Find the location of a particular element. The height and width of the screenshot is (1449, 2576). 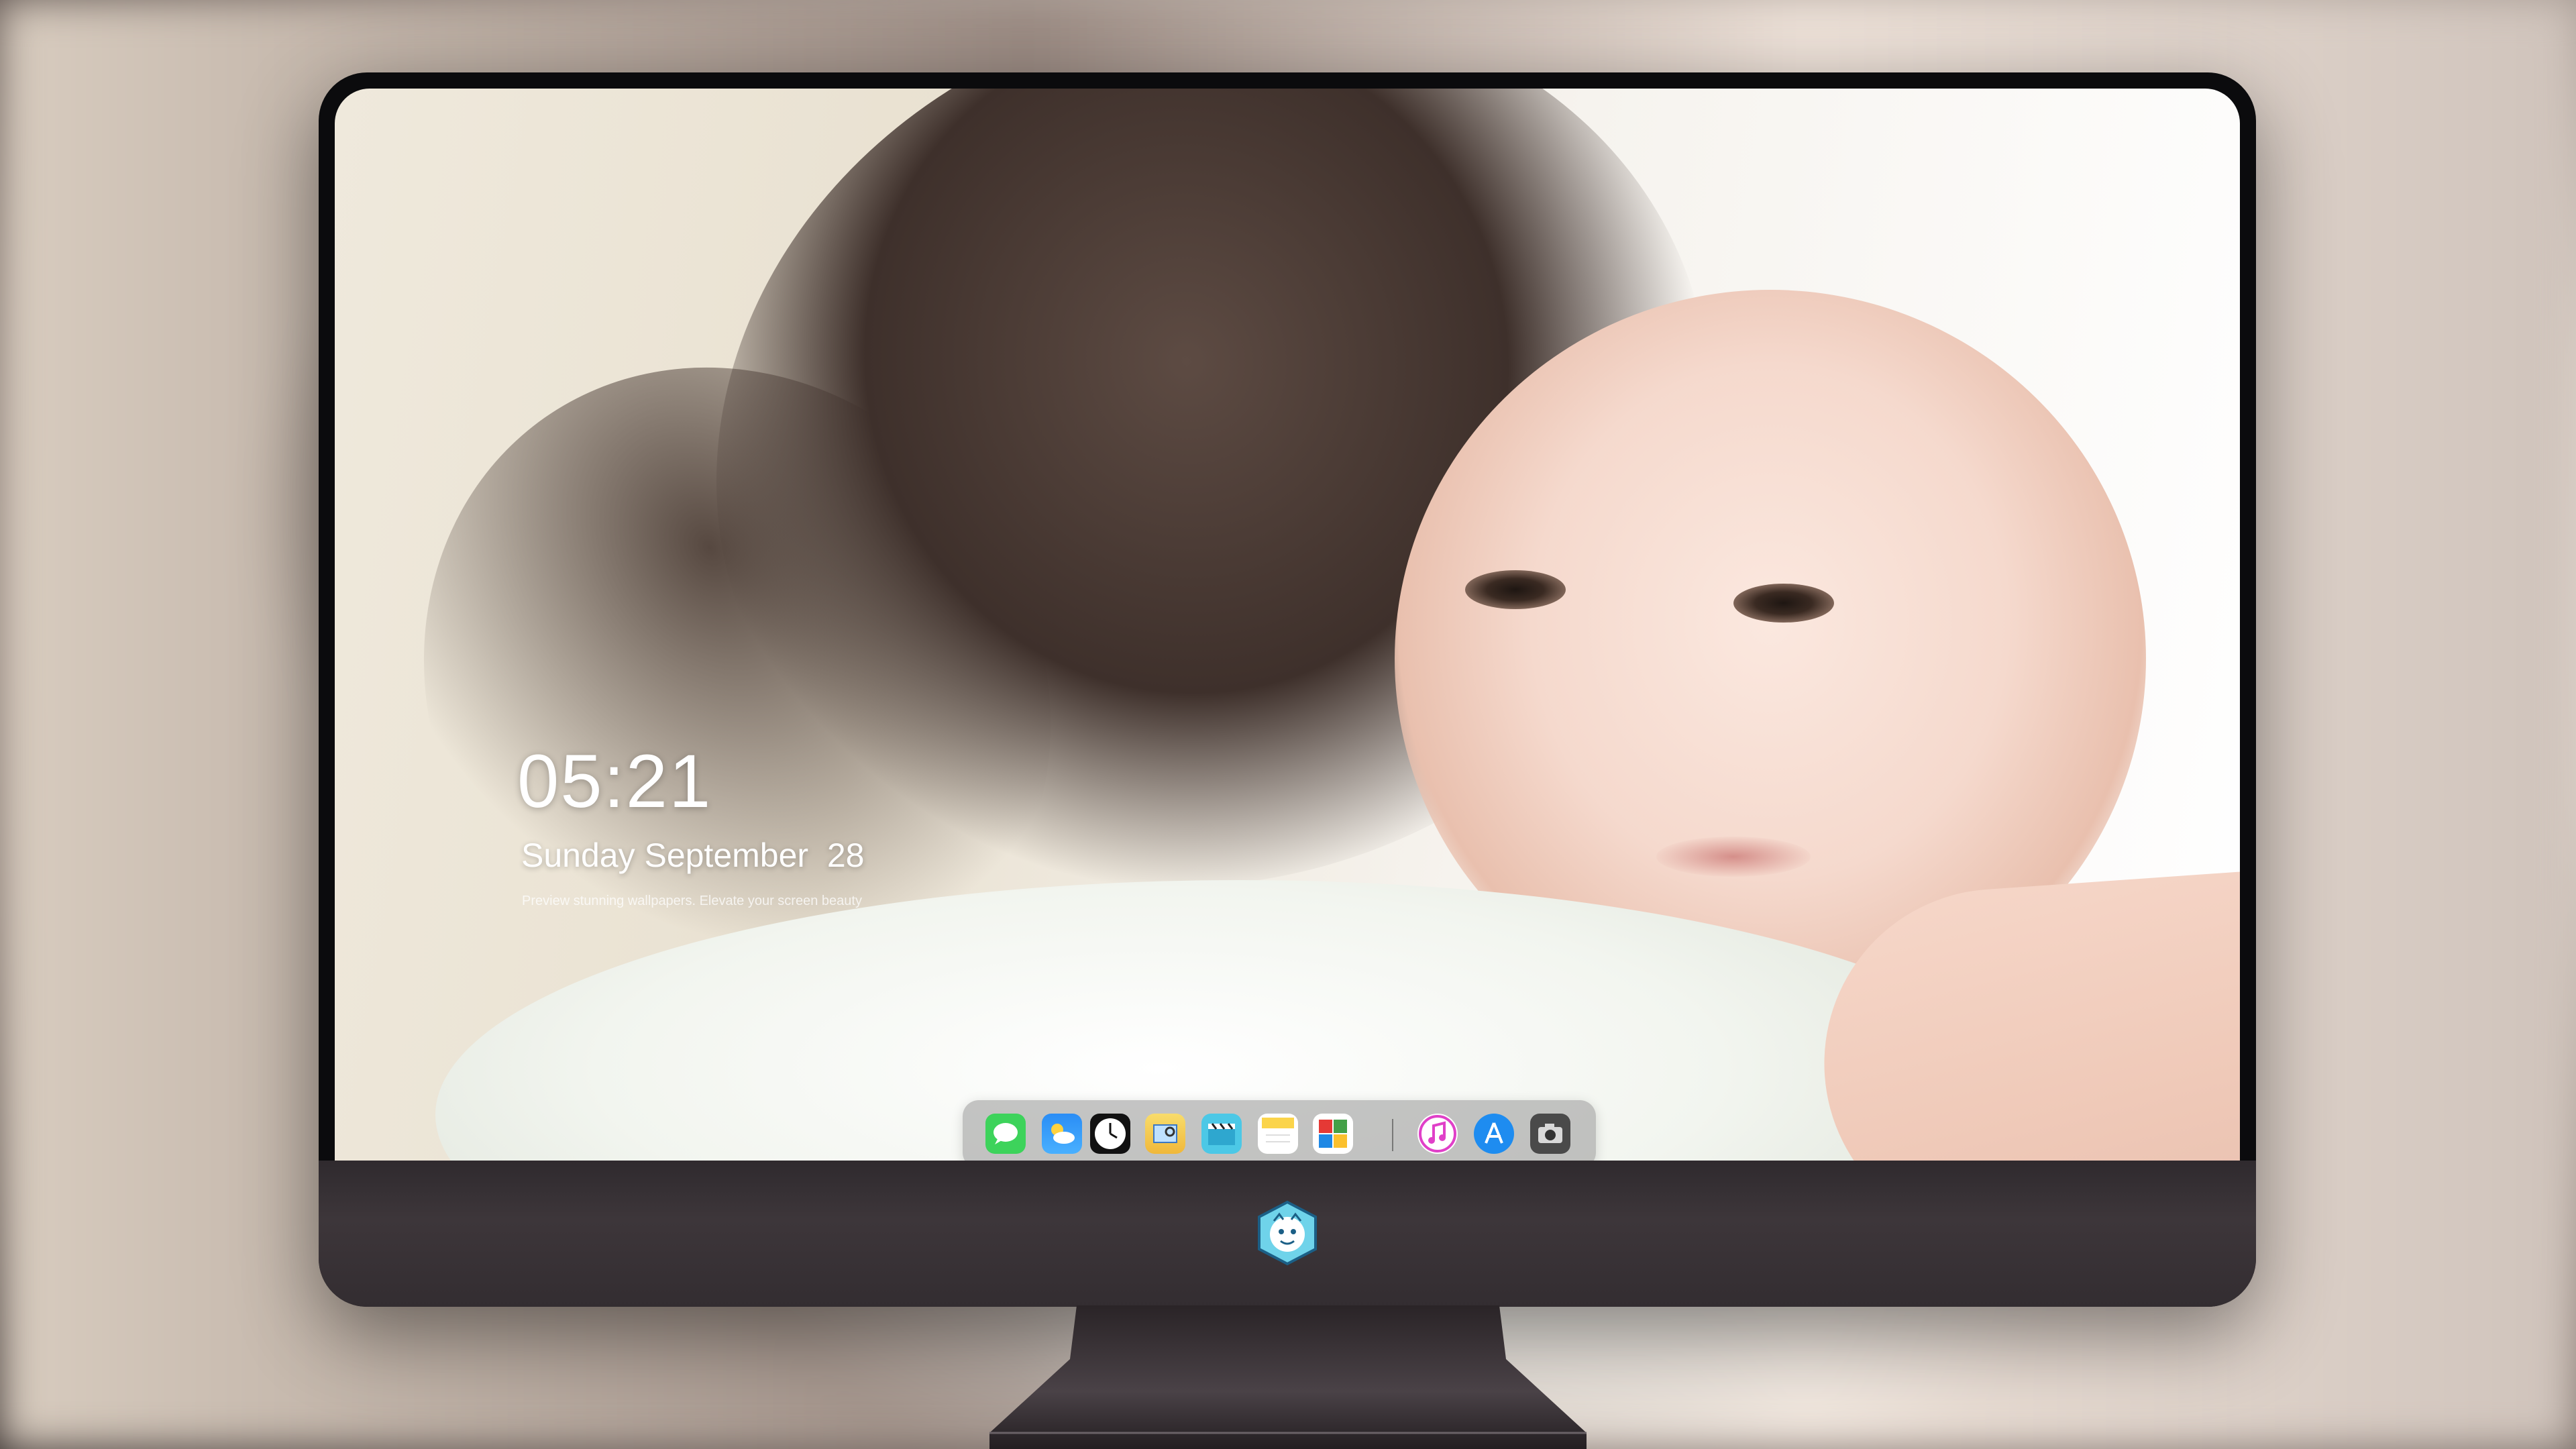

preview-icon is located at coordinates (1165, 1134).